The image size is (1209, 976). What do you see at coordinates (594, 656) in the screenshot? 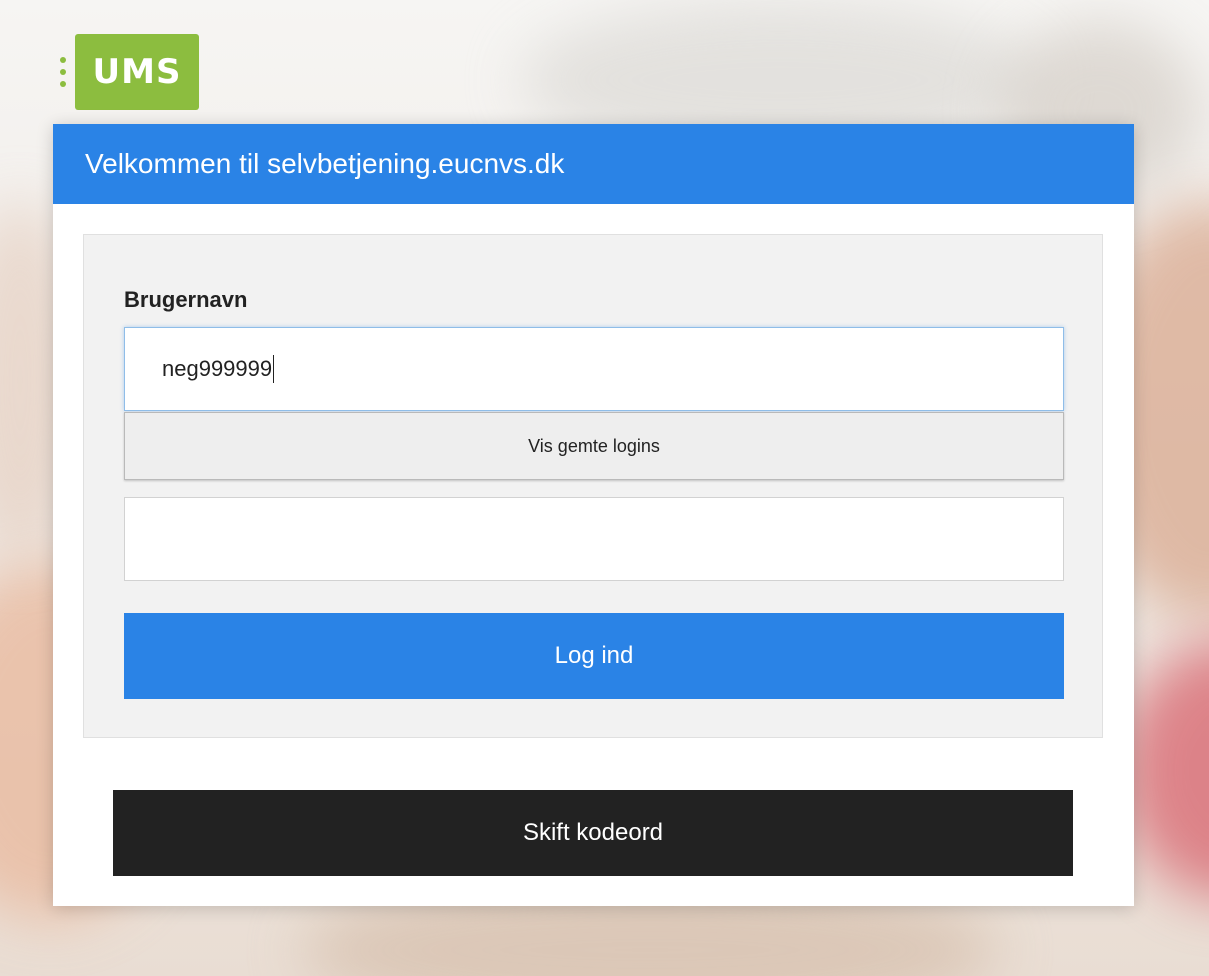
I see `login-button: Log ind` at bounding box center [594, 656].